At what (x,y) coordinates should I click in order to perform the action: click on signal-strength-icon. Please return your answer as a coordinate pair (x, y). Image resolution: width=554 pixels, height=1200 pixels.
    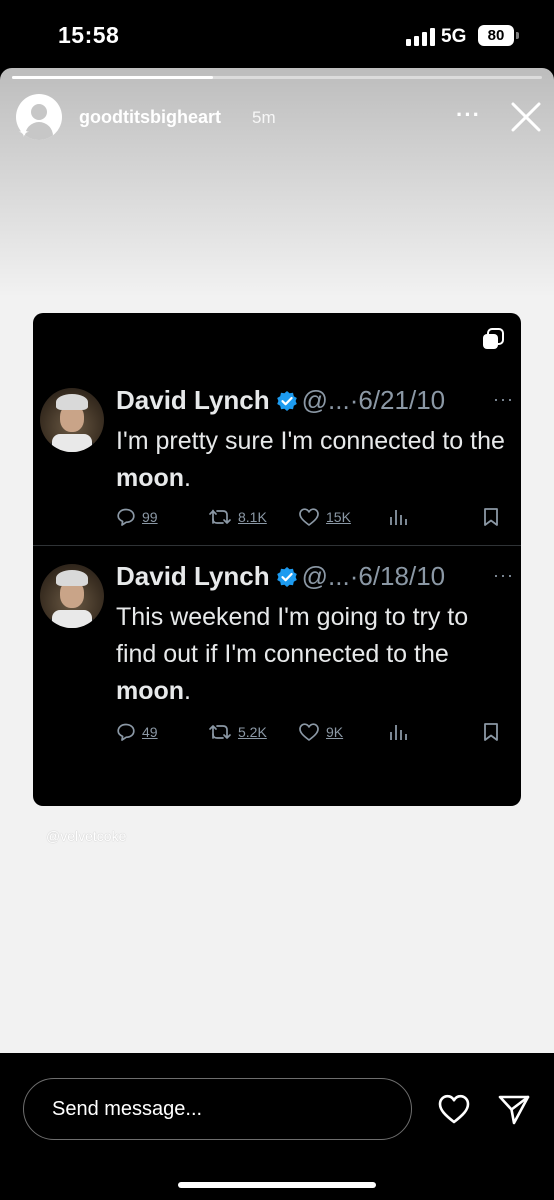
    Looking at the image, I should click on (421, 37).